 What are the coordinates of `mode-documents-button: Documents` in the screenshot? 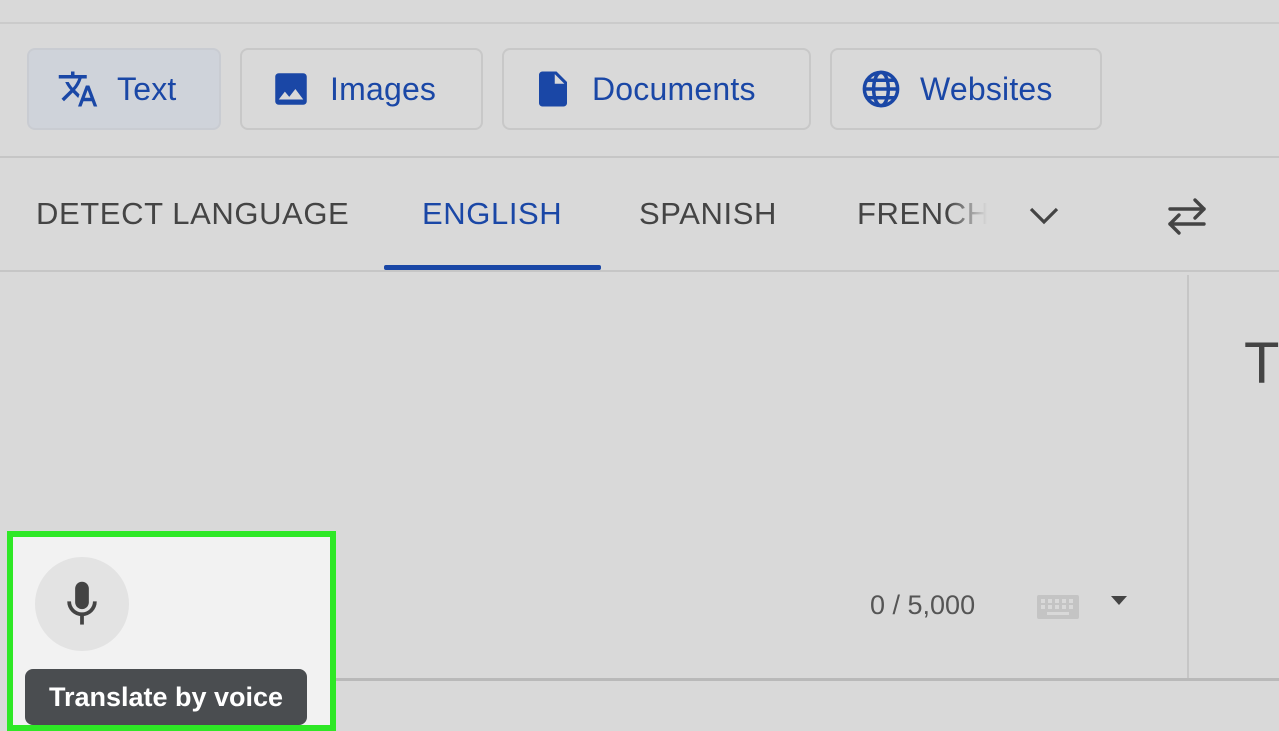 It's located at (656, 89).